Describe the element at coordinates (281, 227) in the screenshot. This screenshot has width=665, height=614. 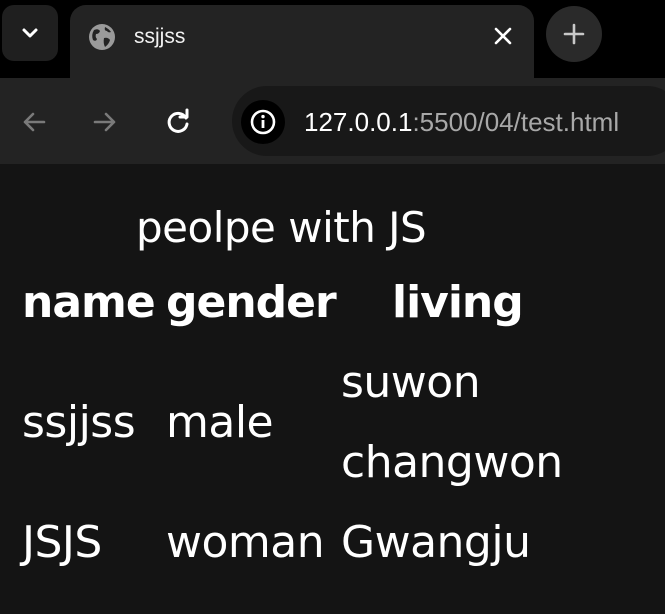
I see `table-caption: peolpe with JS` at that location.